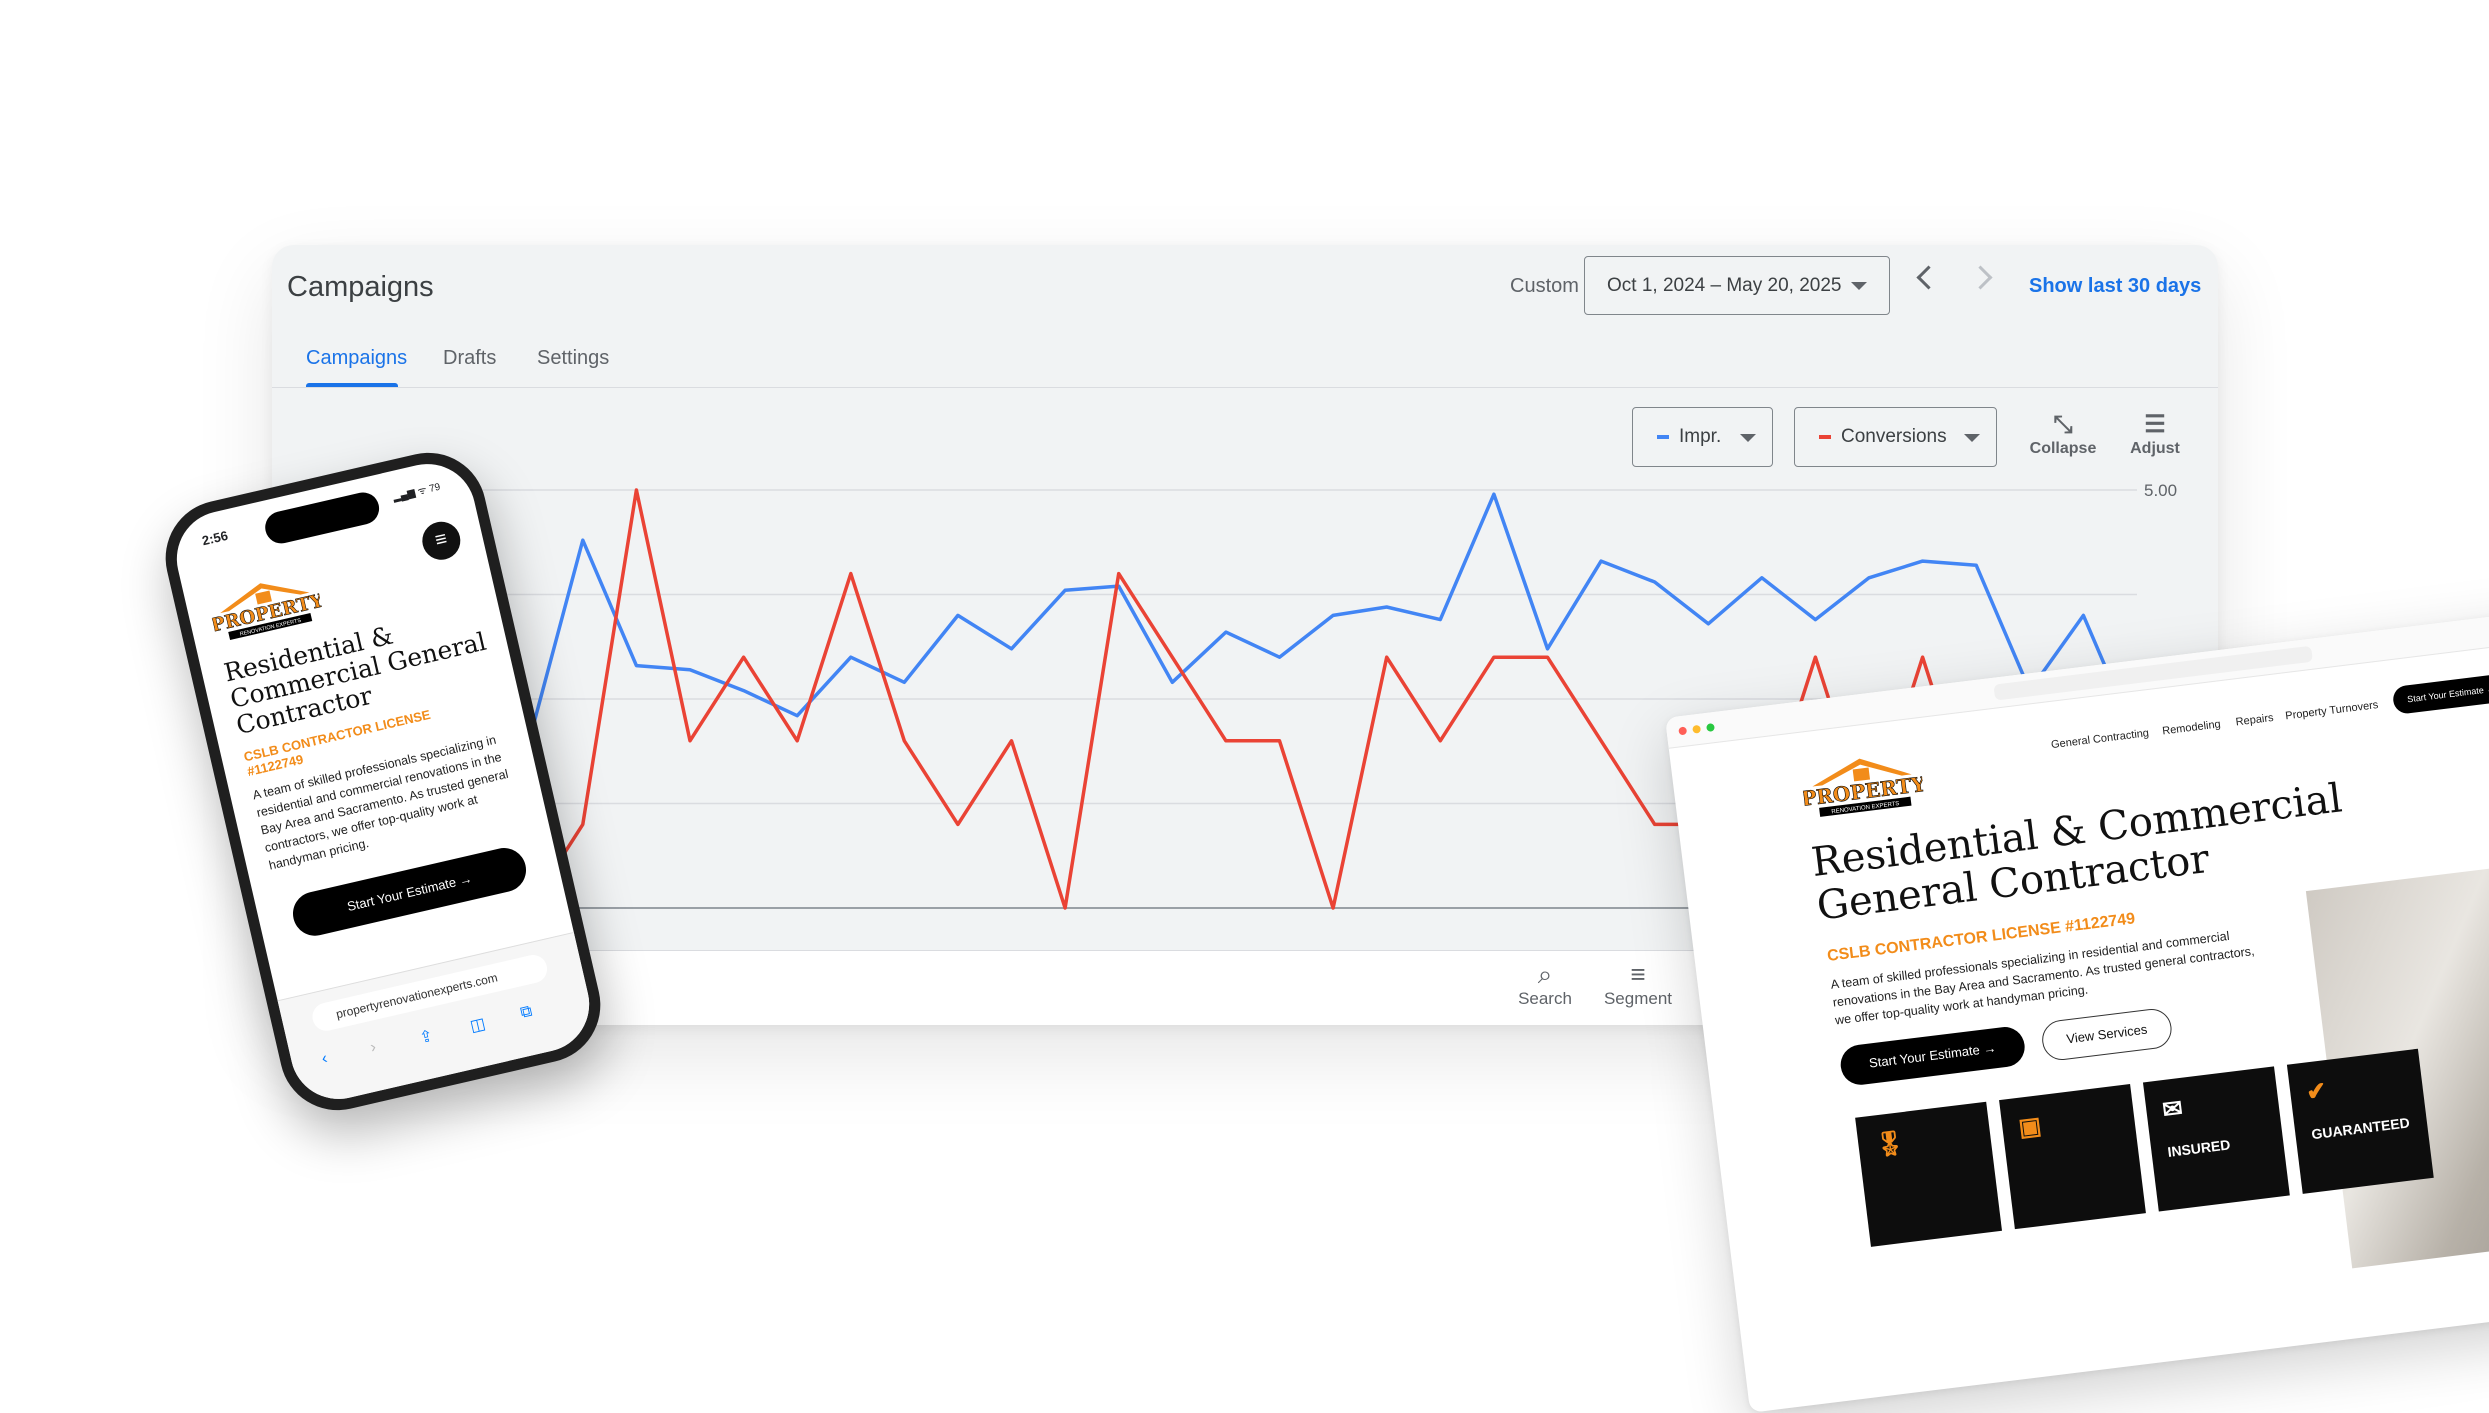 This screenshot has width=2489, height=1413. Describe the element at coordinates (1697, 729) in the screenshot. I see `minimize-window-icon` at that location.